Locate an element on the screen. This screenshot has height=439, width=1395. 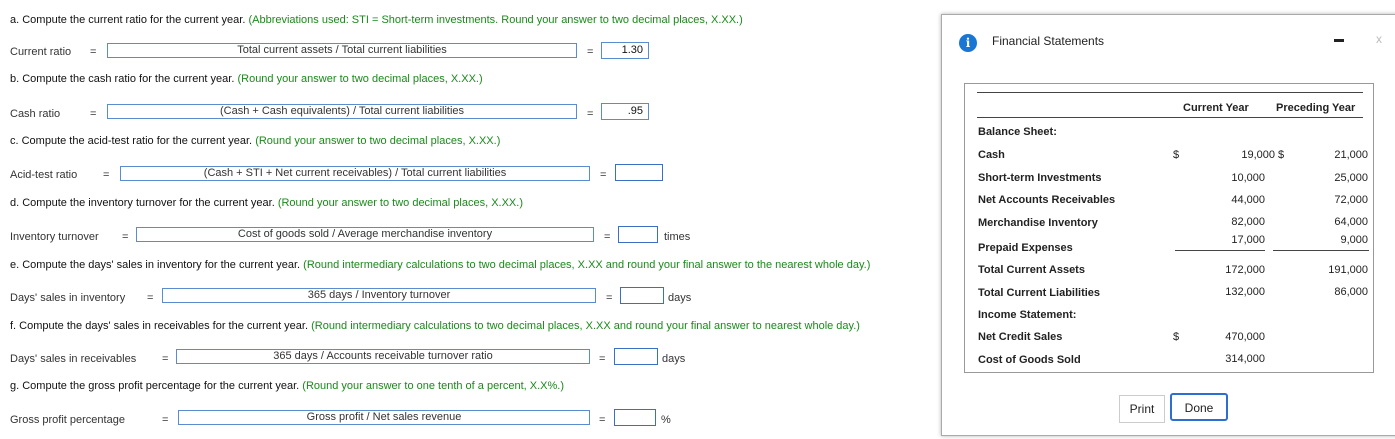
days-sales-receivables-answer is located at coordinates (636, 356).